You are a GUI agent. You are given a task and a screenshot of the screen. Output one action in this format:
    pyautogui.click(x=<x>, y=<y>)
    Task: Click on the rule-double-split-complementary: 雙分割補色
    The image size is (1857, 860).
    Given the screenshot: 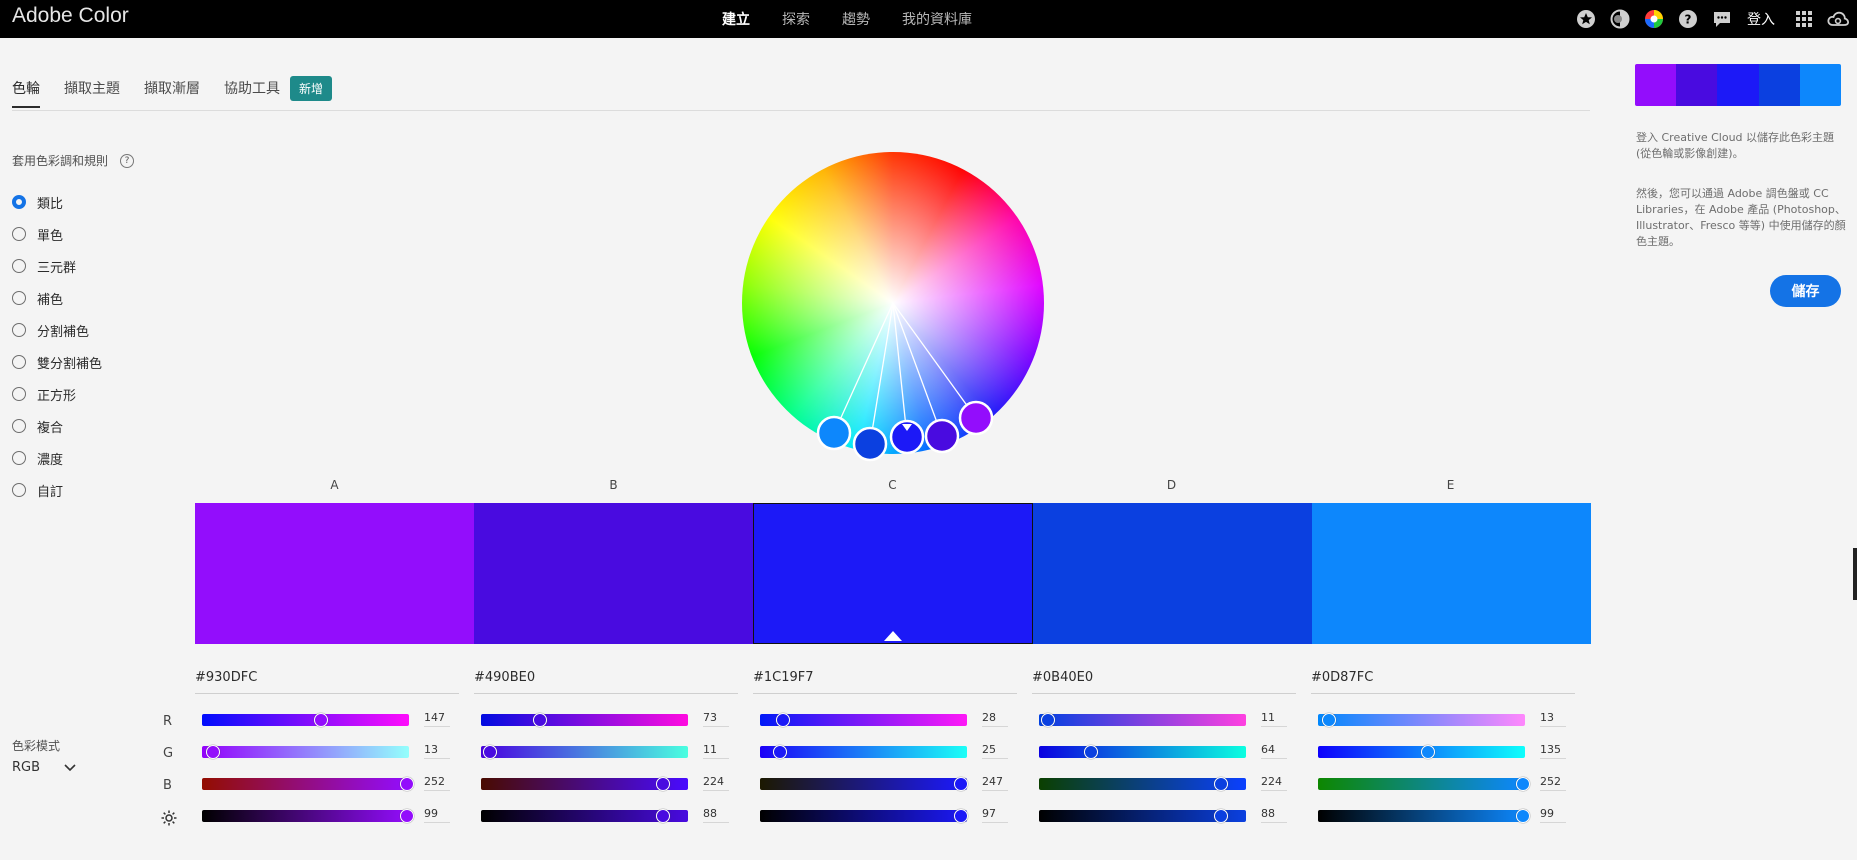 What is the action you would take?
    pyautogui.click(x=57, y=362)
    